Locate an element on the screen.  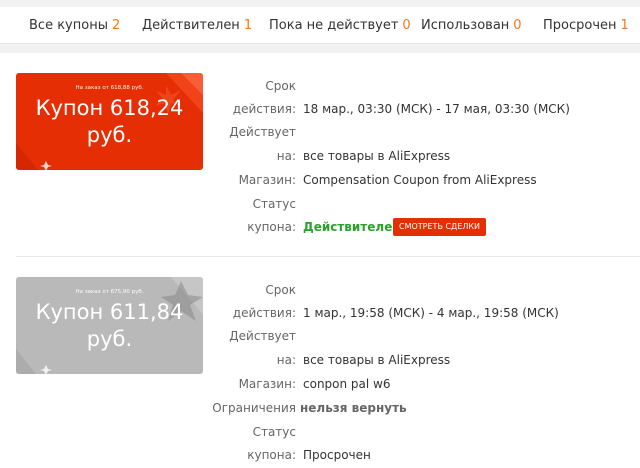
coupon-amount: Купон 618,24 руб. is located at coordinates (109, 122).